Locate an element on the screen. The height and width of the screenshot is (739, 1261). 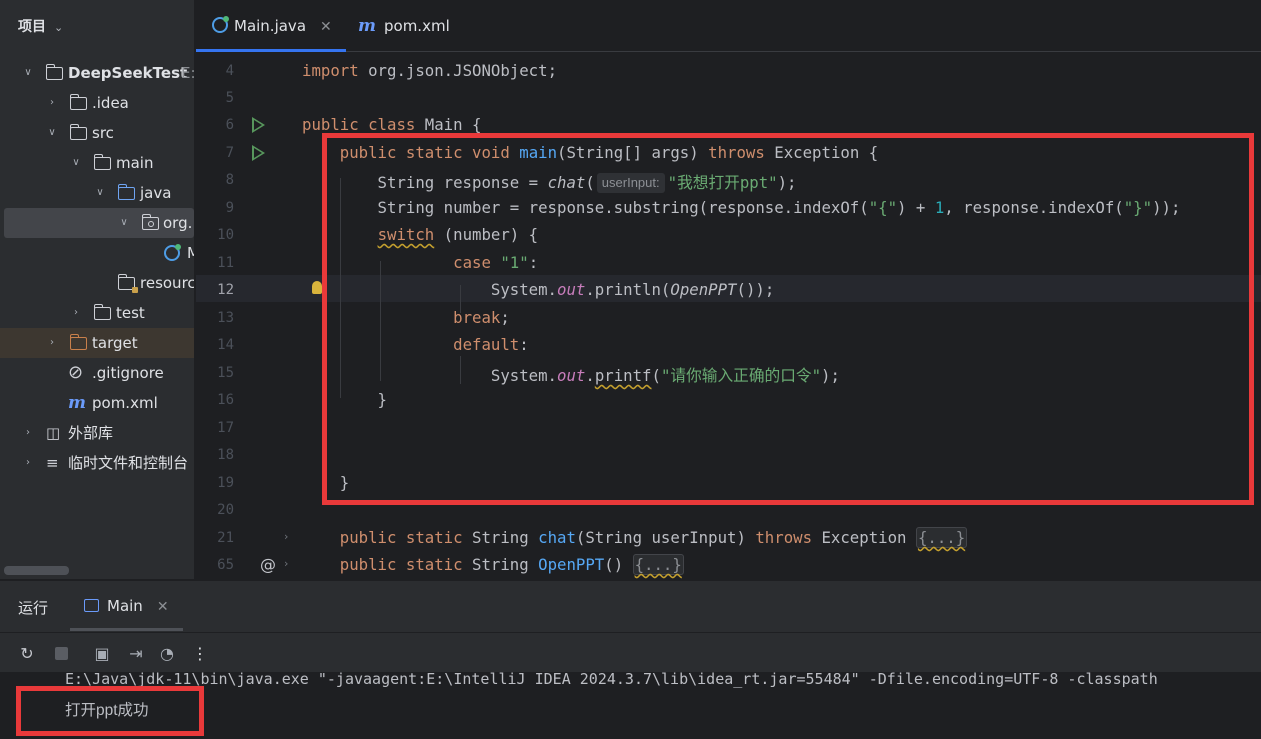
line-number: 6 is located at coordinates (229, 125).